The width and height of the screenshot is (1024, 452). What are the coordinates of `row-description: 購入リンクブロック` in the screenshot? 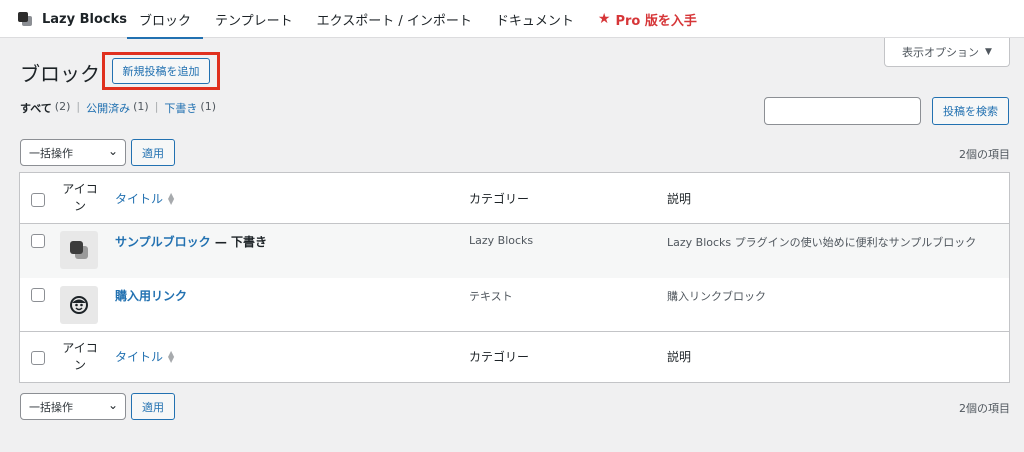 It's located at (716, 296).